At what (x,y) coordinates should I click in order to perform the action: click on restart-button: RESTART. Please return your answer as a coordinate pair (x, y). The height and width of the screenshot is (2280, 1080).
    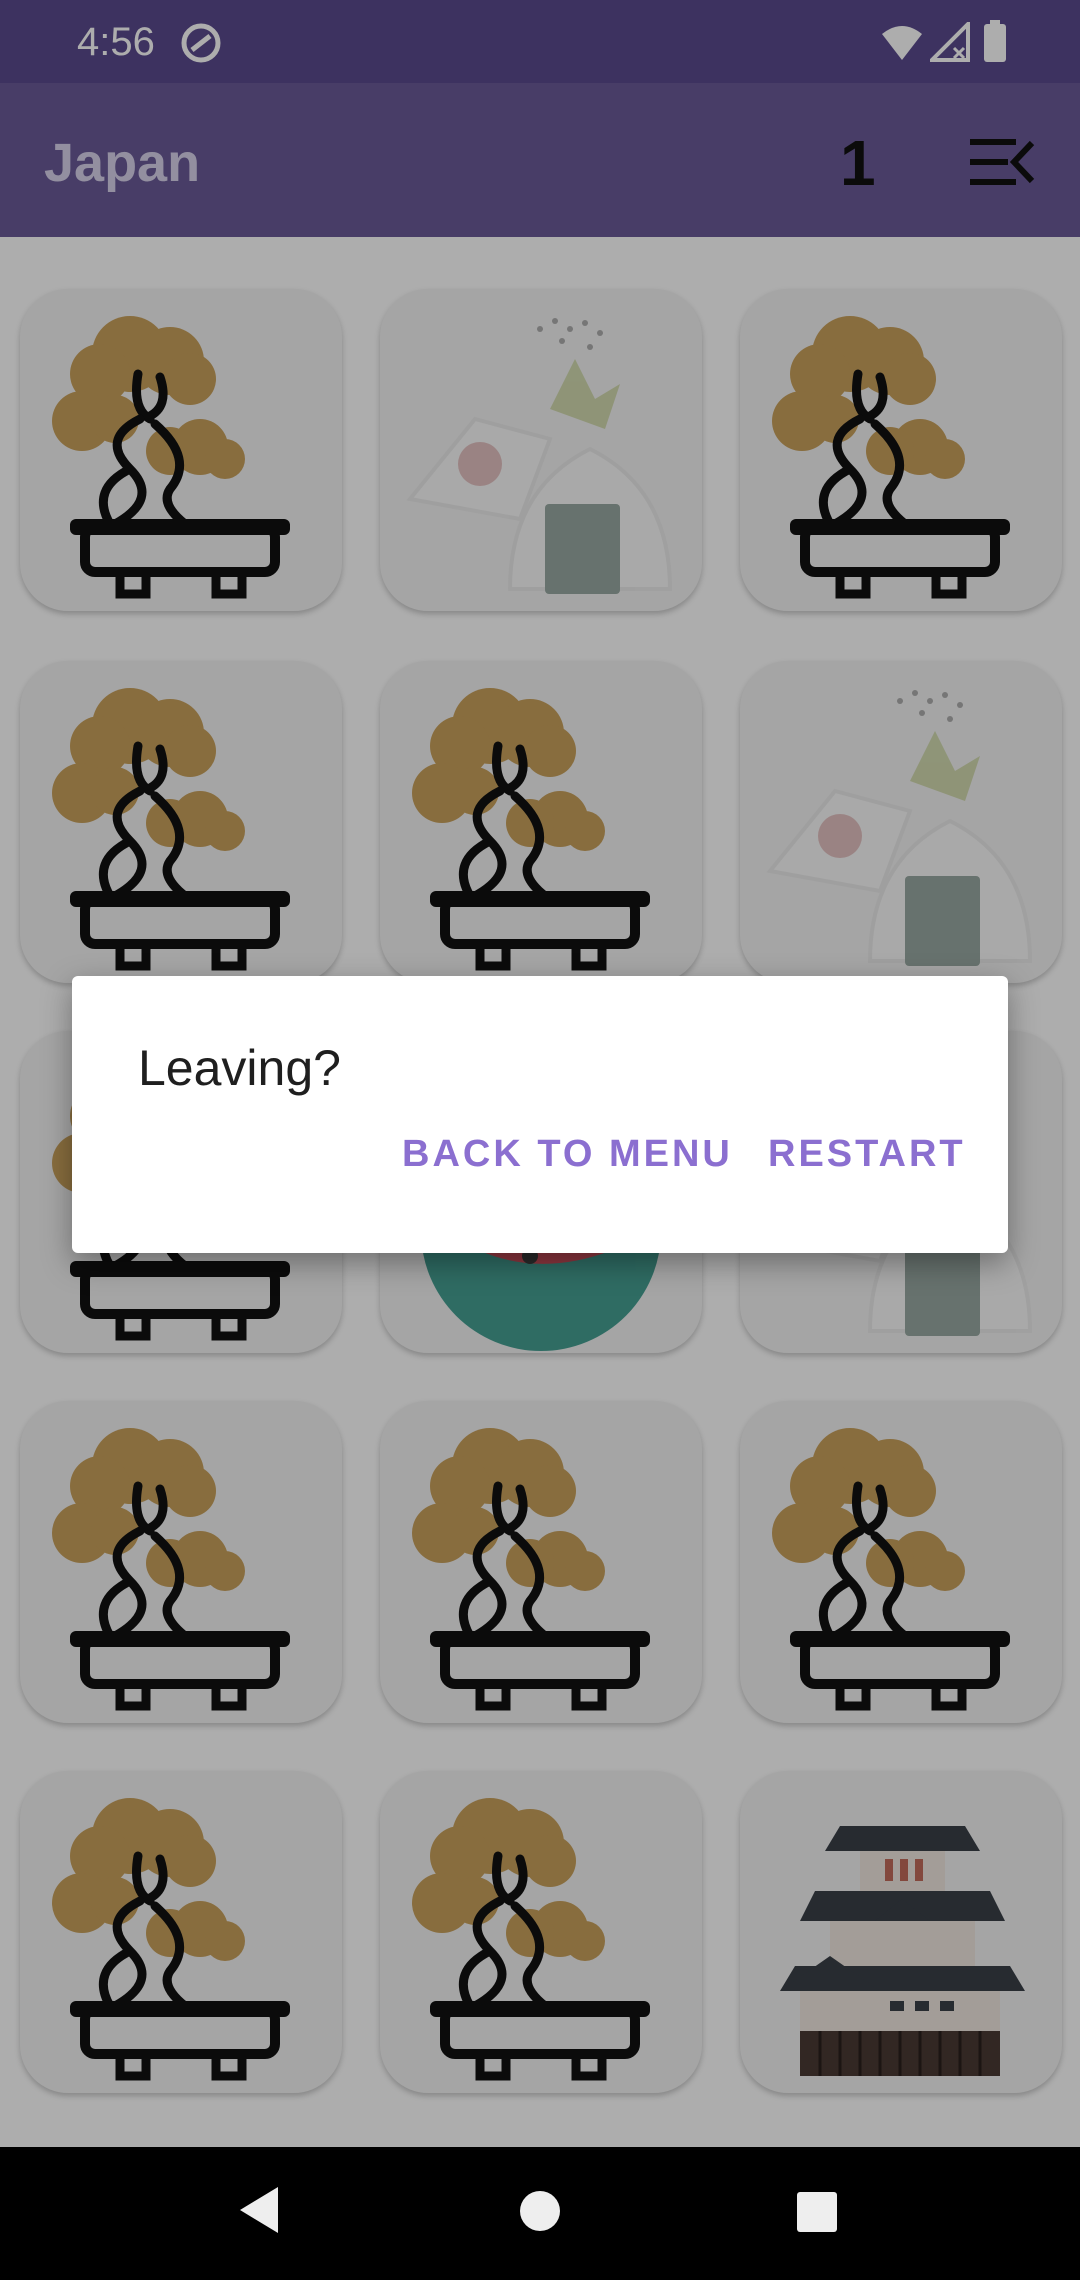
    Looking at the image, I should click on (867, 1154).